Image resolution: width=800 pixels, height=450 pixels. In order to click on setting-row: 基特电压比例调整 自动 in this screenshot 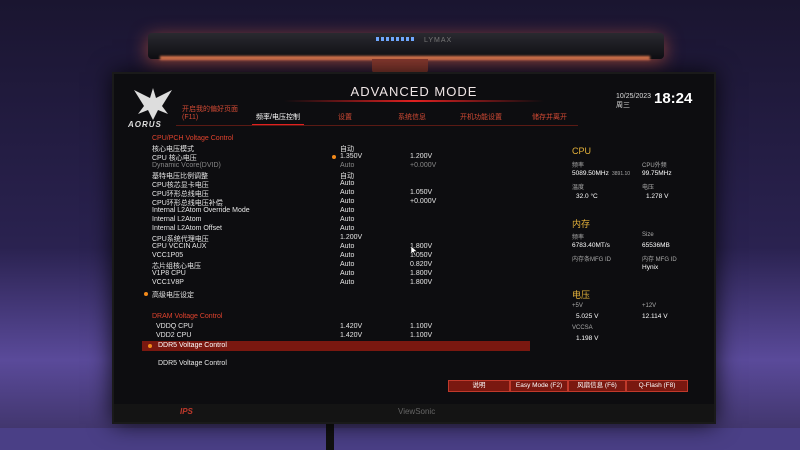, I will do `click(302, 175)`.